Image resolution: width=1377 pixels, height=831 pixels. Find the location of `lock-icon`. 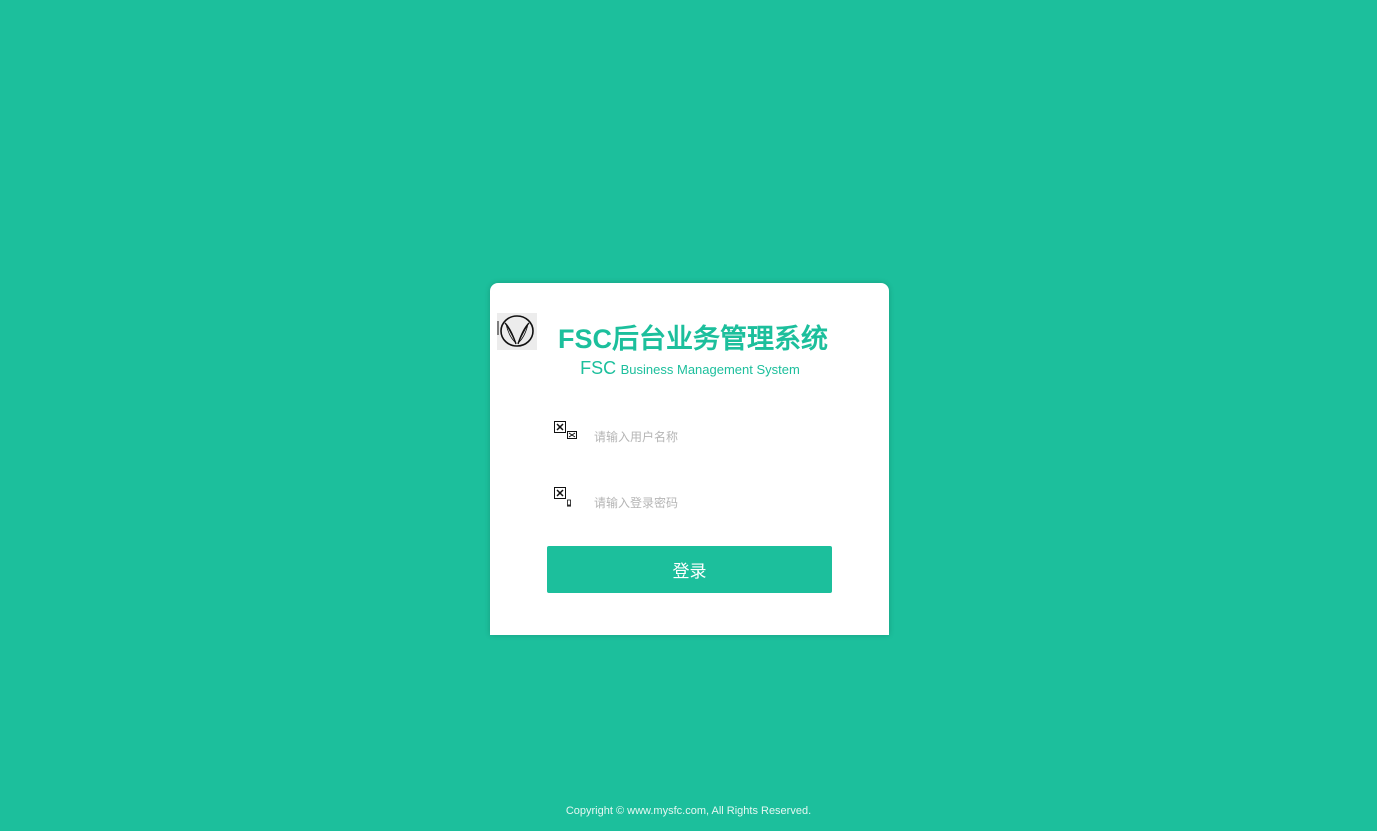

lock-icon is located at coordinates (566, 499).